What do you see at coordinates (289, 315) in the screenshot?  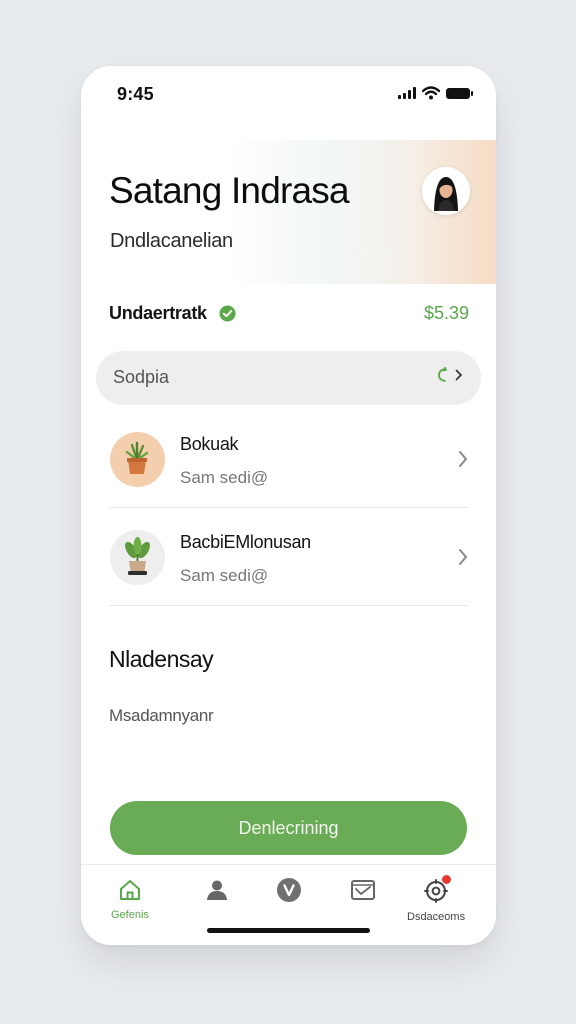 I see `balance-row: Undaertratk $5.39` at bounding box center [289, 315].